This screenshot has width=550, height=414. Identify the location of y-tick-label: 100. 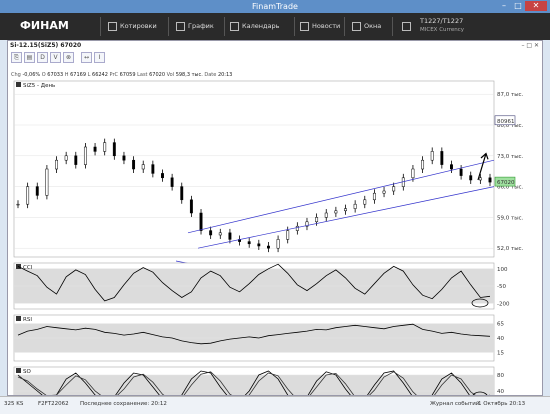
(502, 270).